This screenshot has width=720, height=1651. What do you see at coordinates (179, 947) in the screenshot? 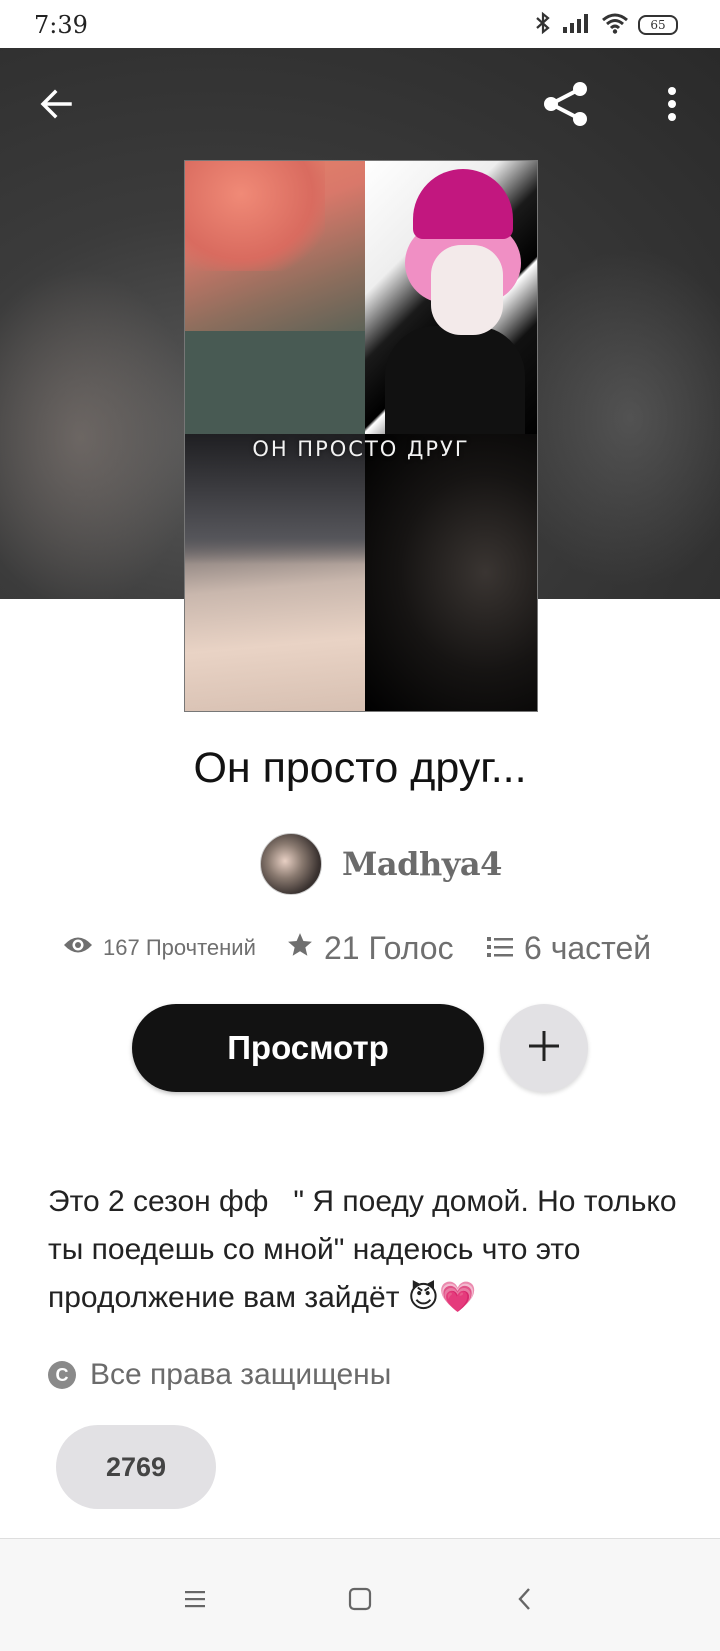
I see `reads-label: 167 Прочтений` at bounding box center [179, 947].